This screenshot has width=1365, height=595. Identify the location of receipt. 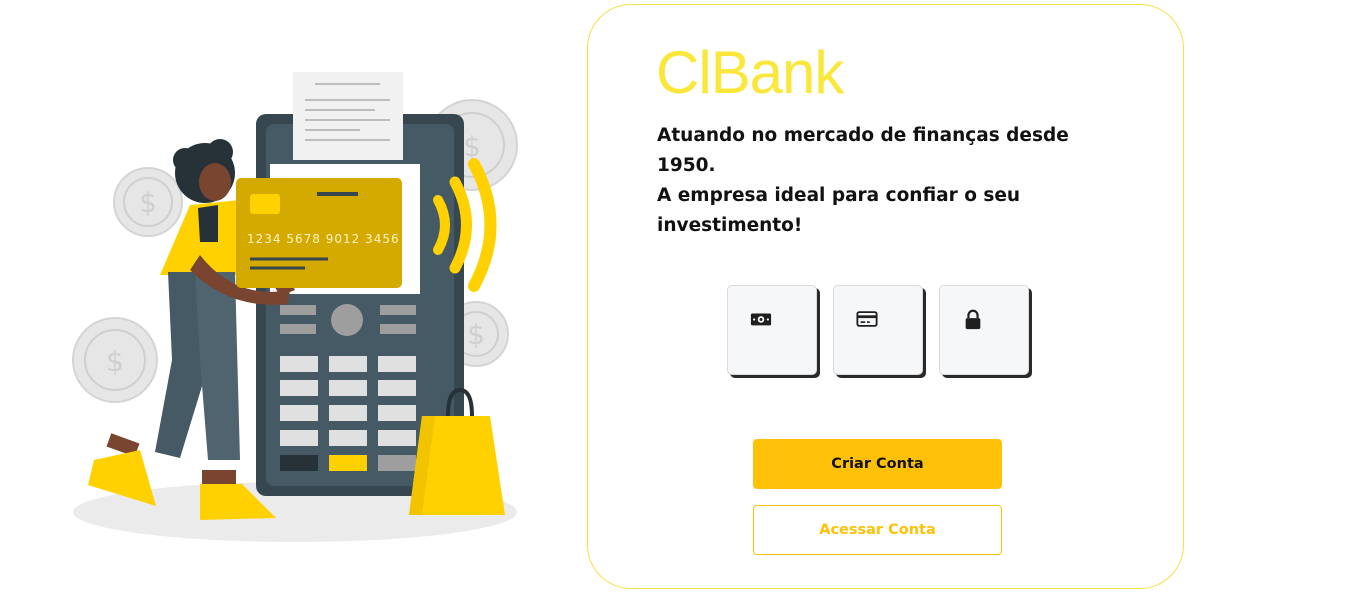
(348, 116).